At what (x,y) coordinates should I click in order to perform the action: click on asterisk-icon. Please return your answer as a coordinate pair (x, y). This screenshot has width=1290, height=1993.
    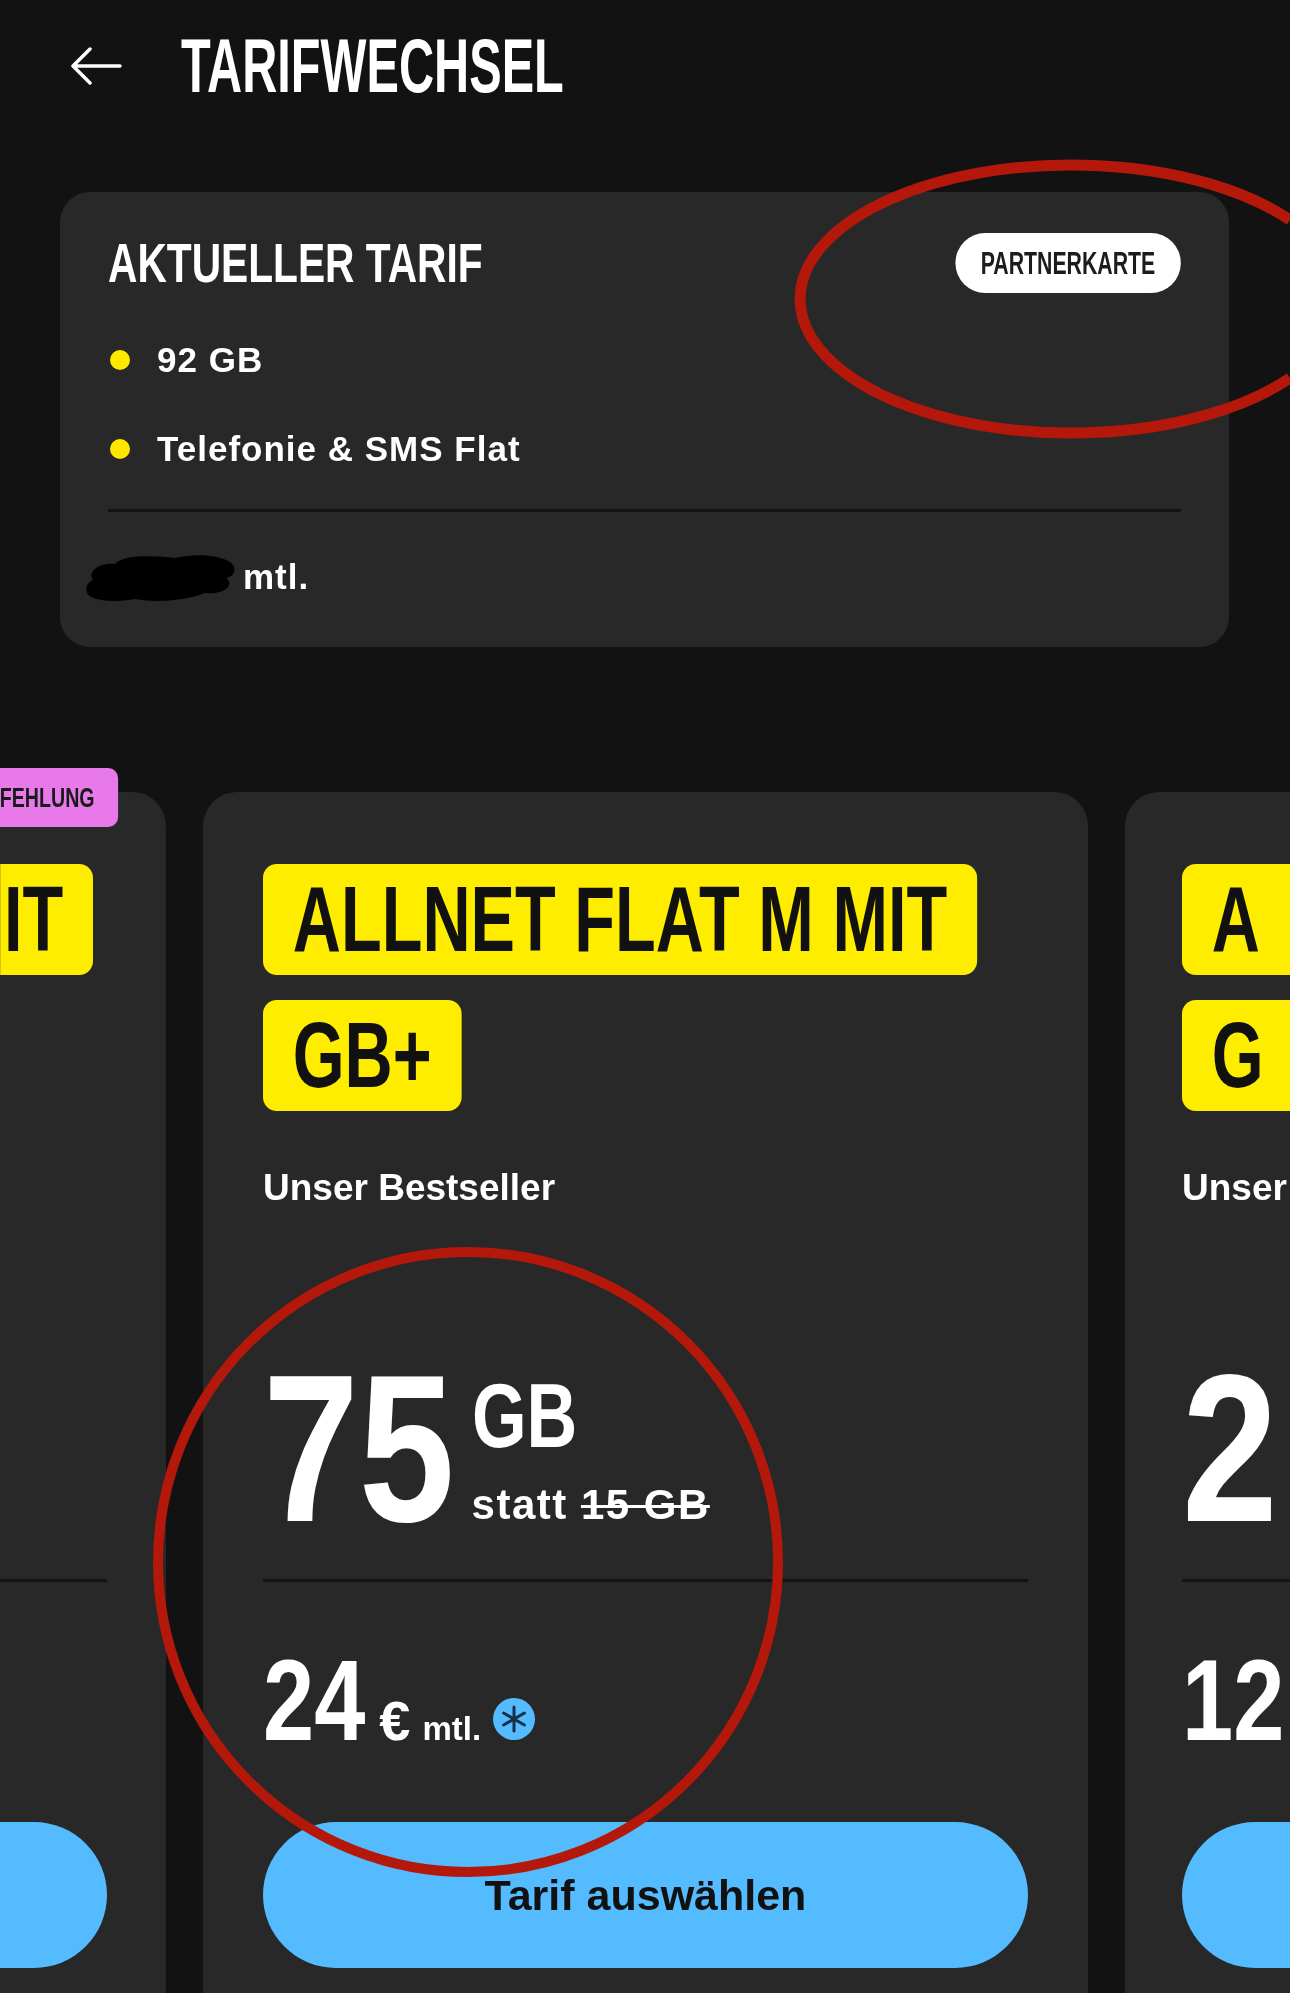
    Looking at the image, I should click on (514, 1719).